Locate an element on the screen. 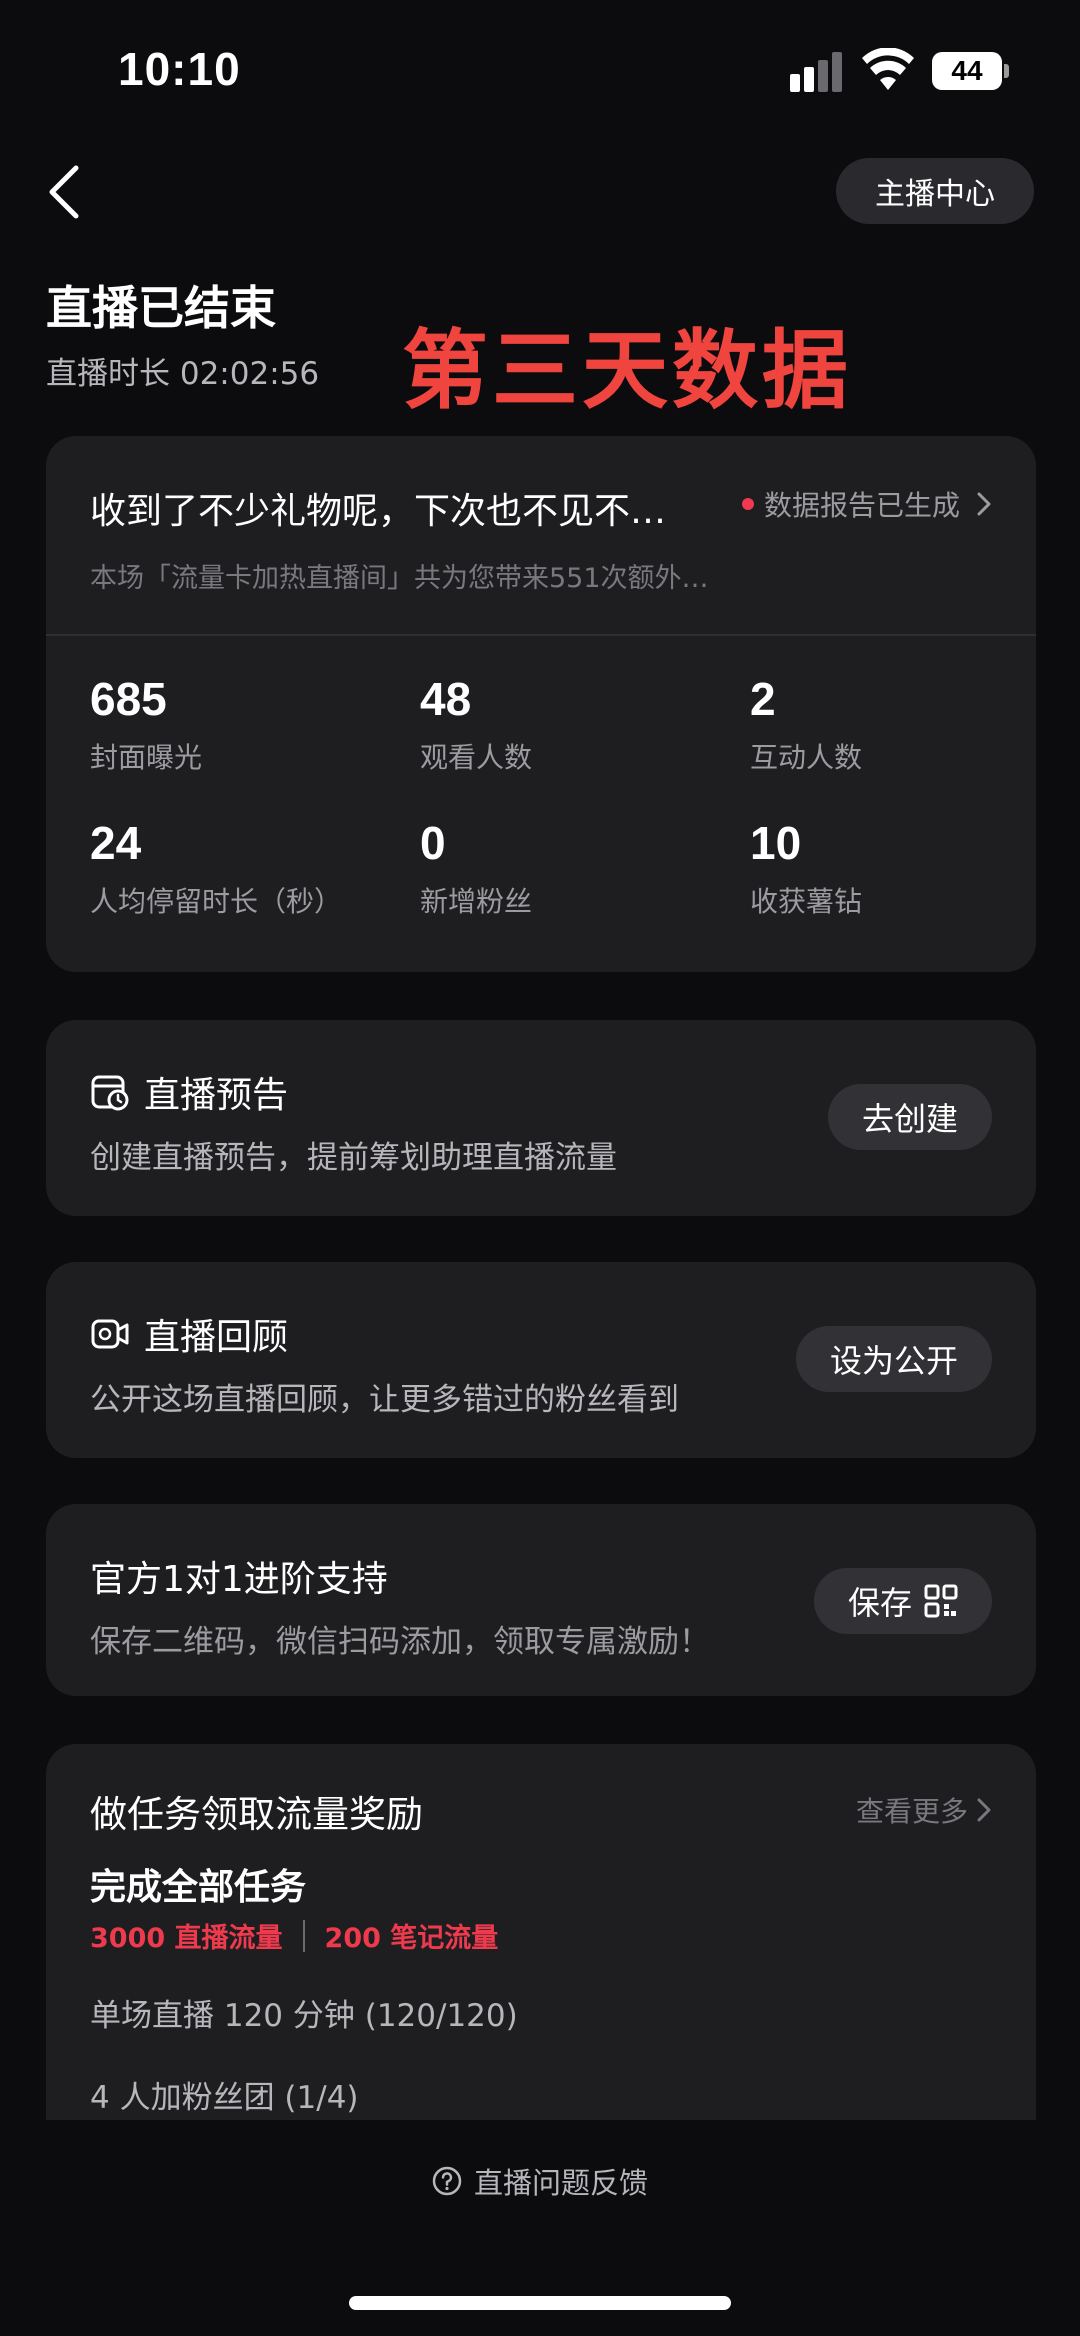 This screenshot has width=1080, height=2336. task-item: 单场直播 120 分钟 (120/120) is located at coordinates (304, 2016).